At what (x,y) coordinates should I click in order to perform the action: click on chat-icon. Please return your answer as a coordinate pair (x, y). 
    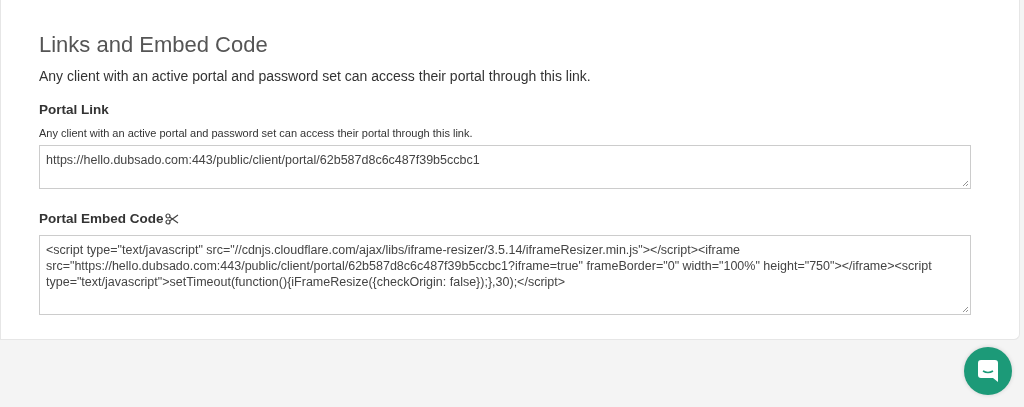
    Looking at the image, I should click on (988, 371).